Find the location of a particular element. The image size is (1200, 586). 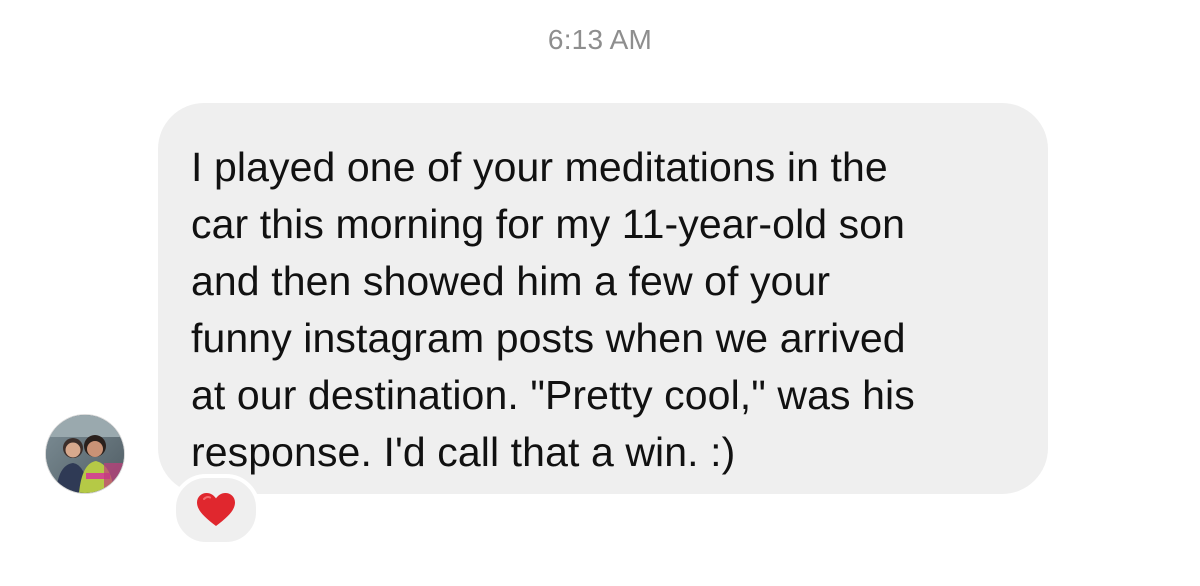

red-heart-icon is located at coordinates (216, 509).